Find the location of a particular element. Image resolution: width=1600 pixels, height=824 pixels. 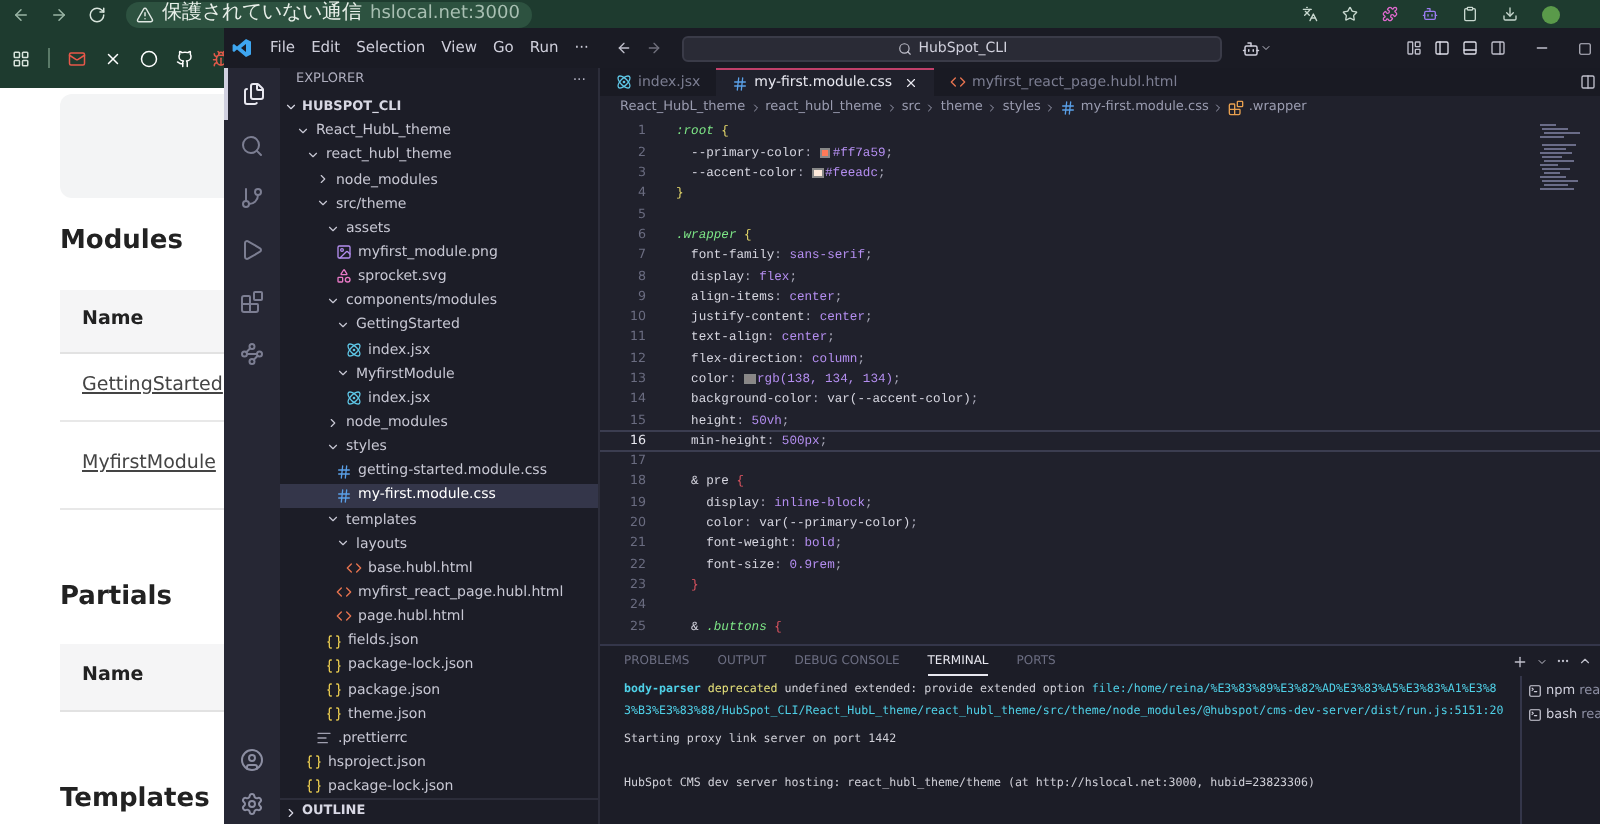

robot-icon is located at coordinates (1430, 14).